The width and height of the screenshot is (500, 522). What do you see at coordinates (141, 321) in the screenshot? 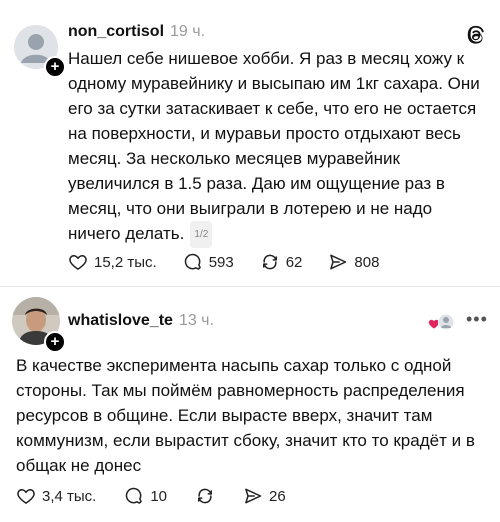
I see `post-username: whatislove_te 13 ч.` at bounding box center [141, 321].